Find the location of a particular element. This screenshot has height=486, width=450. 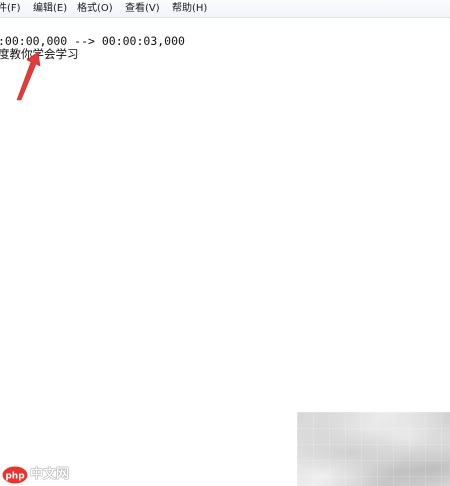

blurred-mosaic-region is located at coordinates (373, 449).